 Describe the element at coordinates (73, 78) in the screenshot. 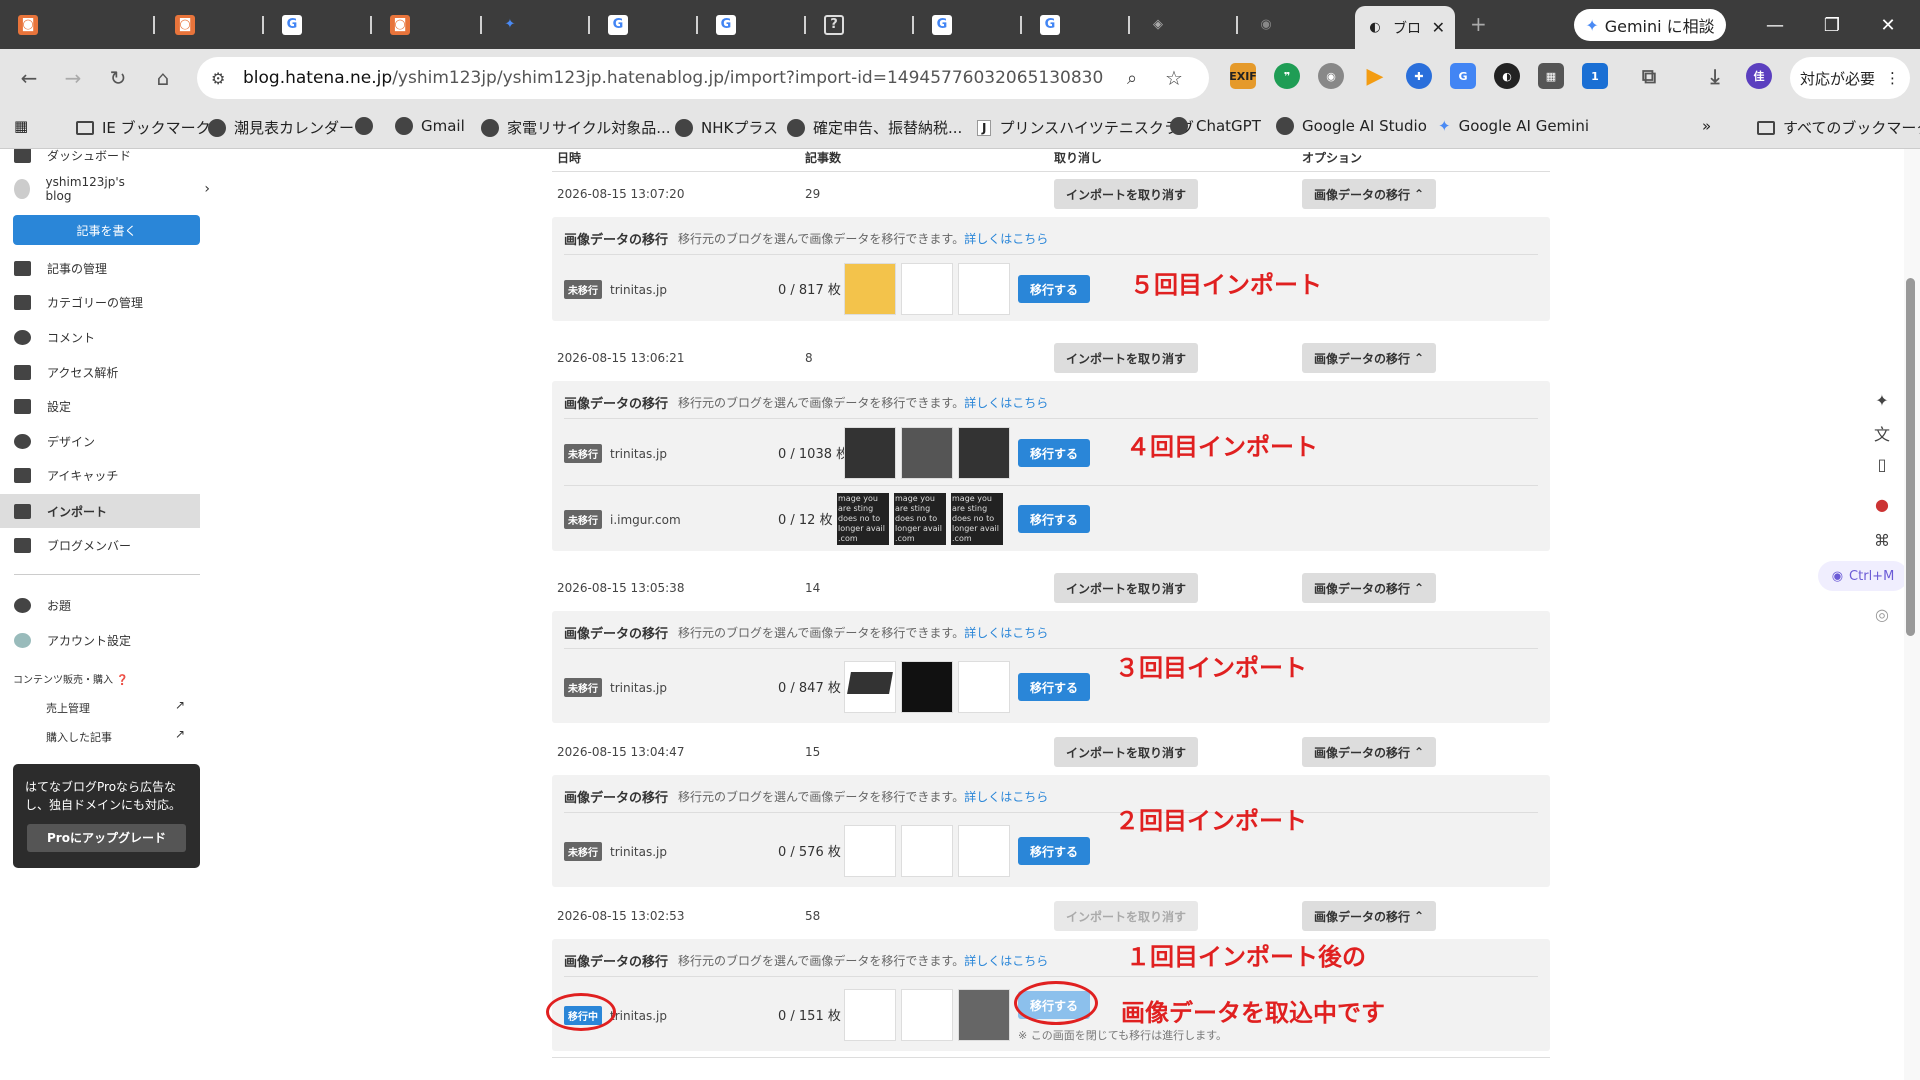

I see `forward-icon: →` at that location.